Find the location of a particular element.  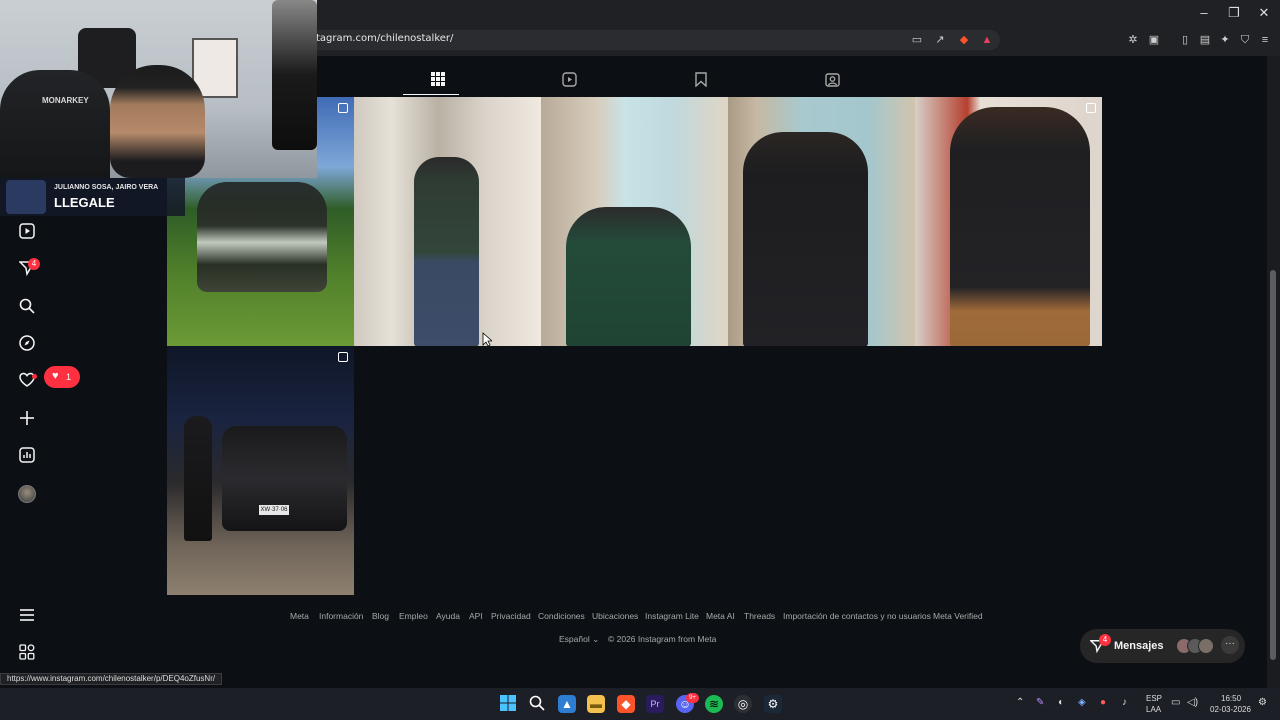

sidebar-explore is located at coordinates (27, 344).